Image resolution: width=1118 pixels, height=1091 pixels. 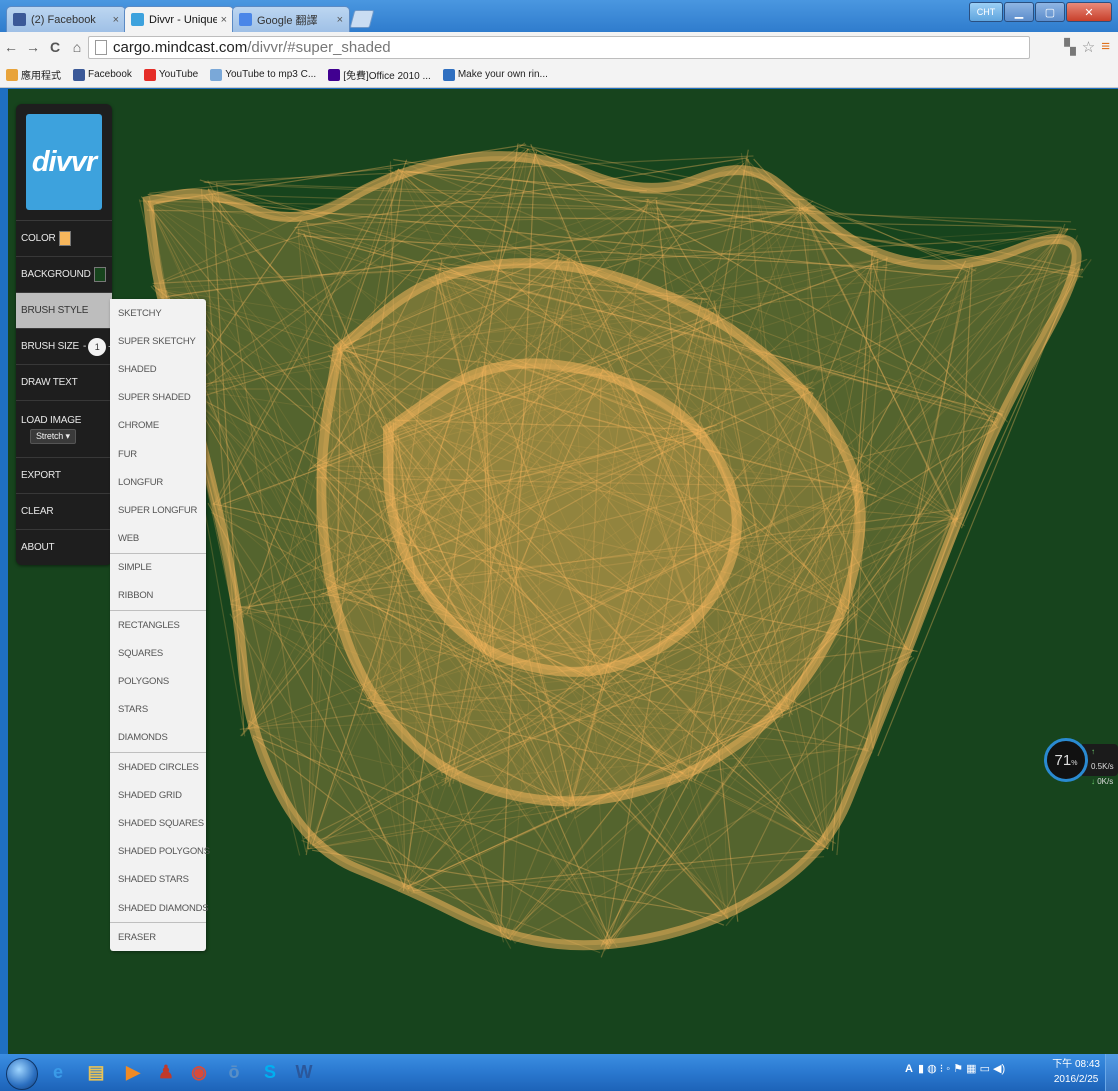 I want to click on url-path: /divvr/#super_shaded, so click(x=319, y=47).